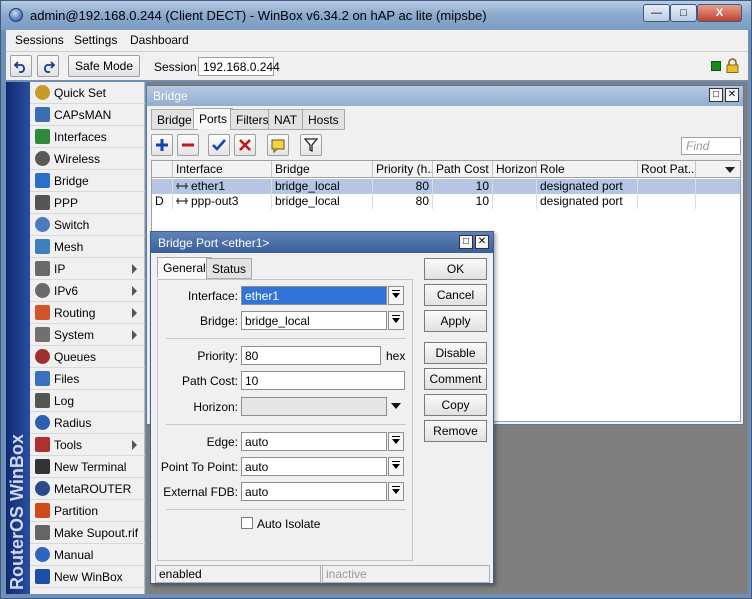 The width and height of the screenshot is (752, 599). I want to click on sidebar-item-ip: IP, so click(87, 269).